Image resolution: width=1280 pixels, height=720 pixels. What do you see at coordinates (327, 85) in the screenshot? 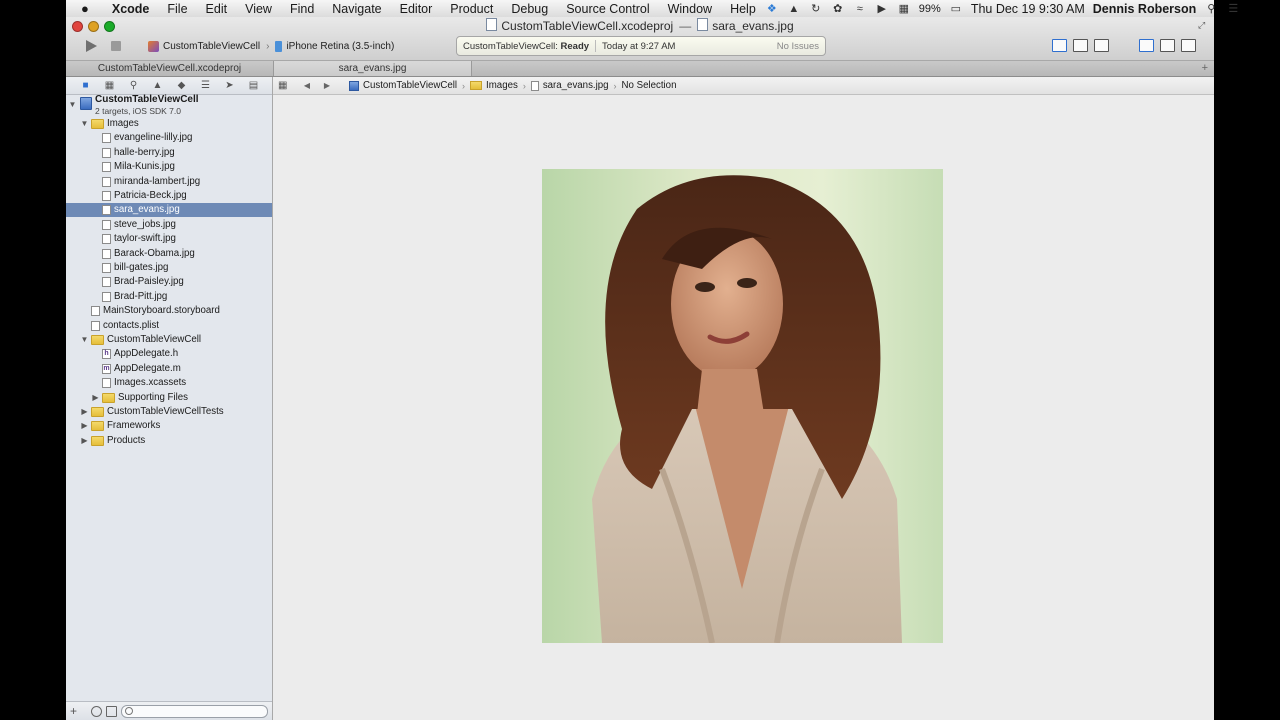
I see `forward-arrow-icon: ▶` at bounding box center [327, 85].